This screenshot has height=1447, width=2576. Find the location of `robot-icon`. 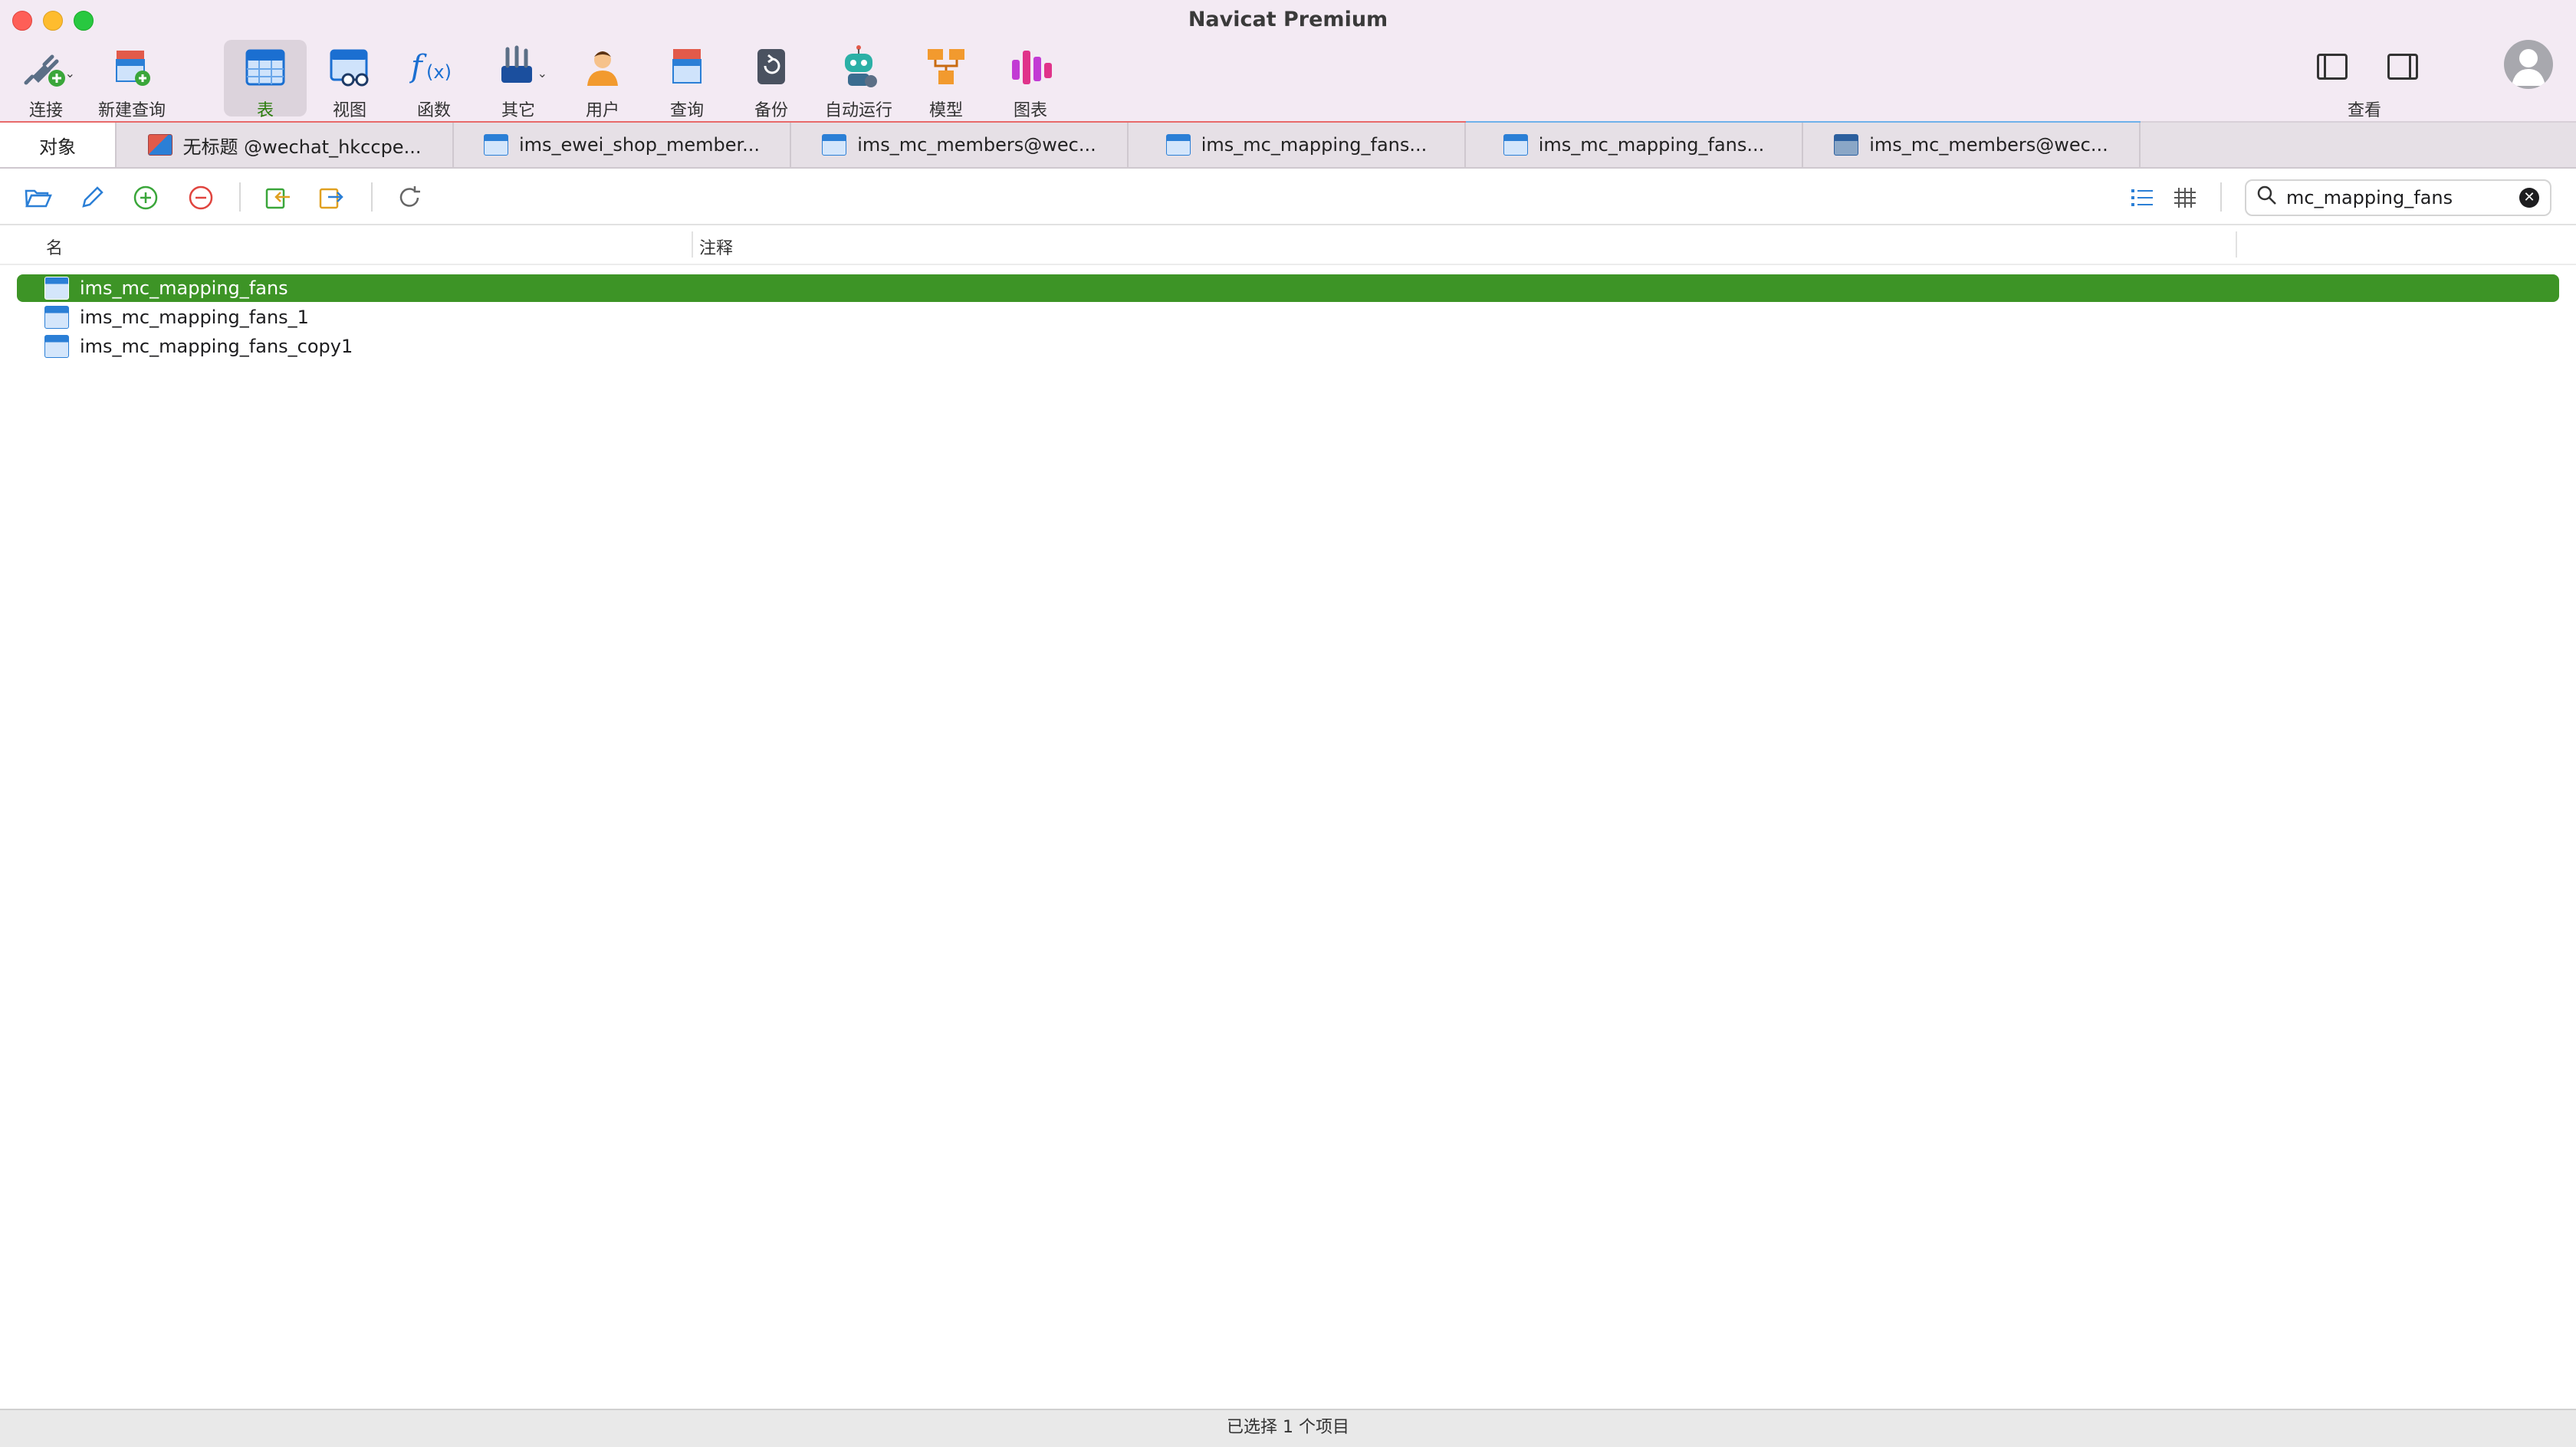

robot-icon is located at coordinates (859, 67).